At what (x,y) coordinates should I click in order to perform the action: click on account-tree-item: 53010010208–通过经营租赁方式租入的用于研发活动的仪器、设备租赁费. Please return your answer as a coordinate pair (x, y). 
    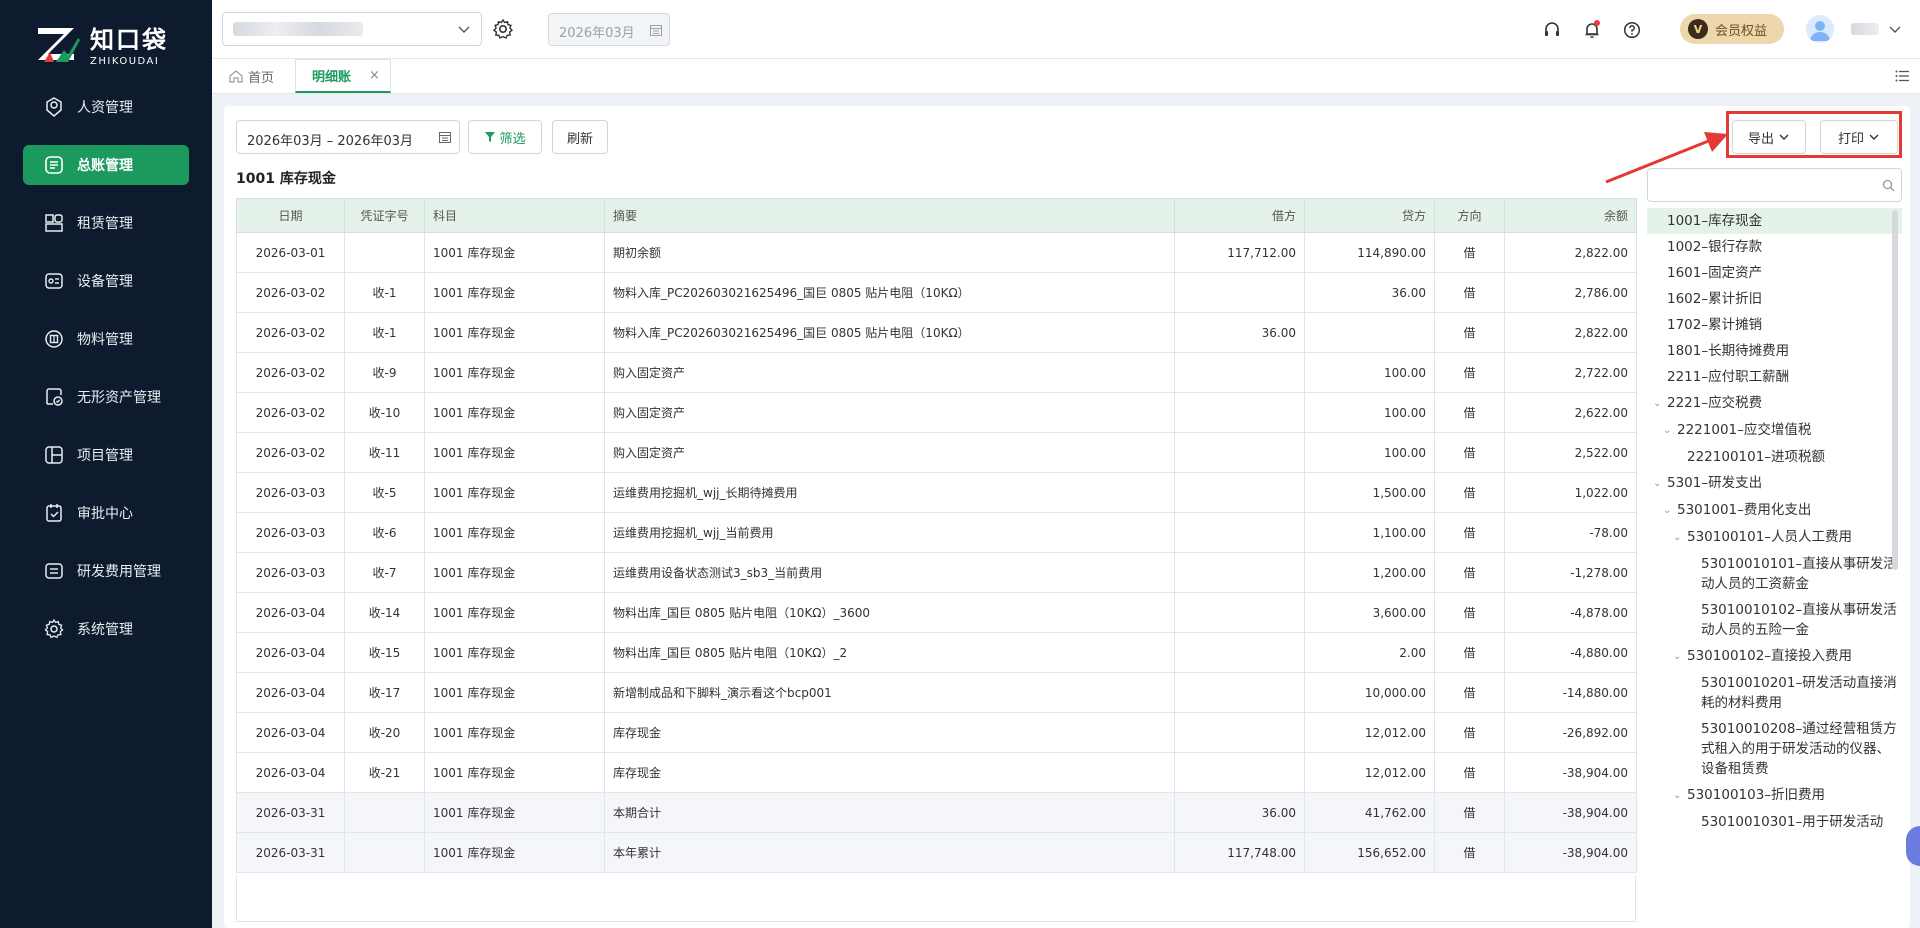
    Looking at the image, I should click on (1774, 749).